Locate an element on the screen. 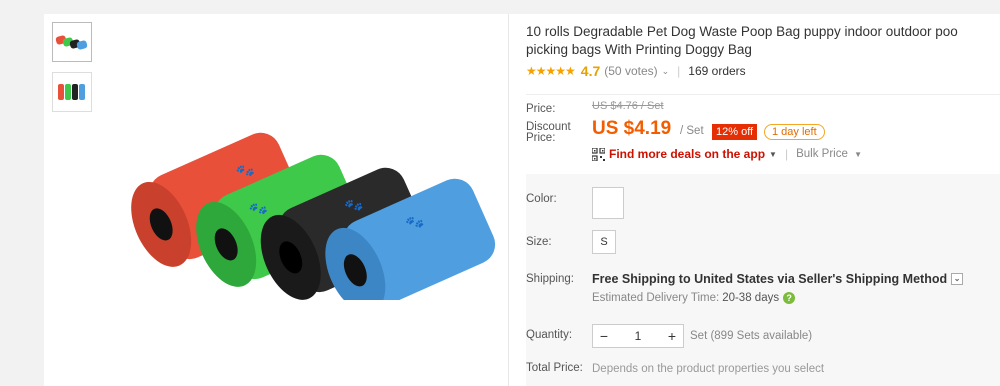 This screenshot has width=1000, height=386. delivery-value: 20-38 days is located at coordinates (751, 298).